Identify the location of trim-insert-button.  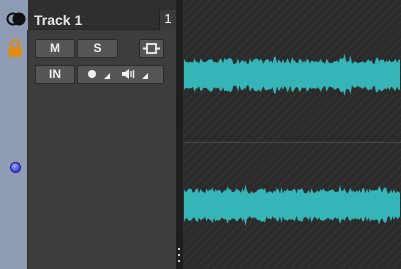
(151, 48).